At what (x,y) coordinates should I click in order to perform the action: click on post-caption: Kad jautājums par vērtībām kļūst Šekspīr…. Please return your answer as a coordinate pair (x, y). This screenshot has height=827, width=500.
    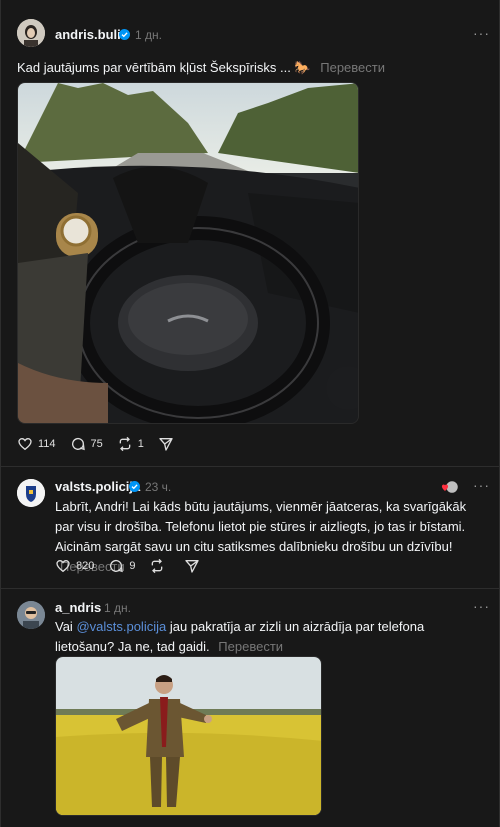
    Looking at the image, I should click on (164, 67).